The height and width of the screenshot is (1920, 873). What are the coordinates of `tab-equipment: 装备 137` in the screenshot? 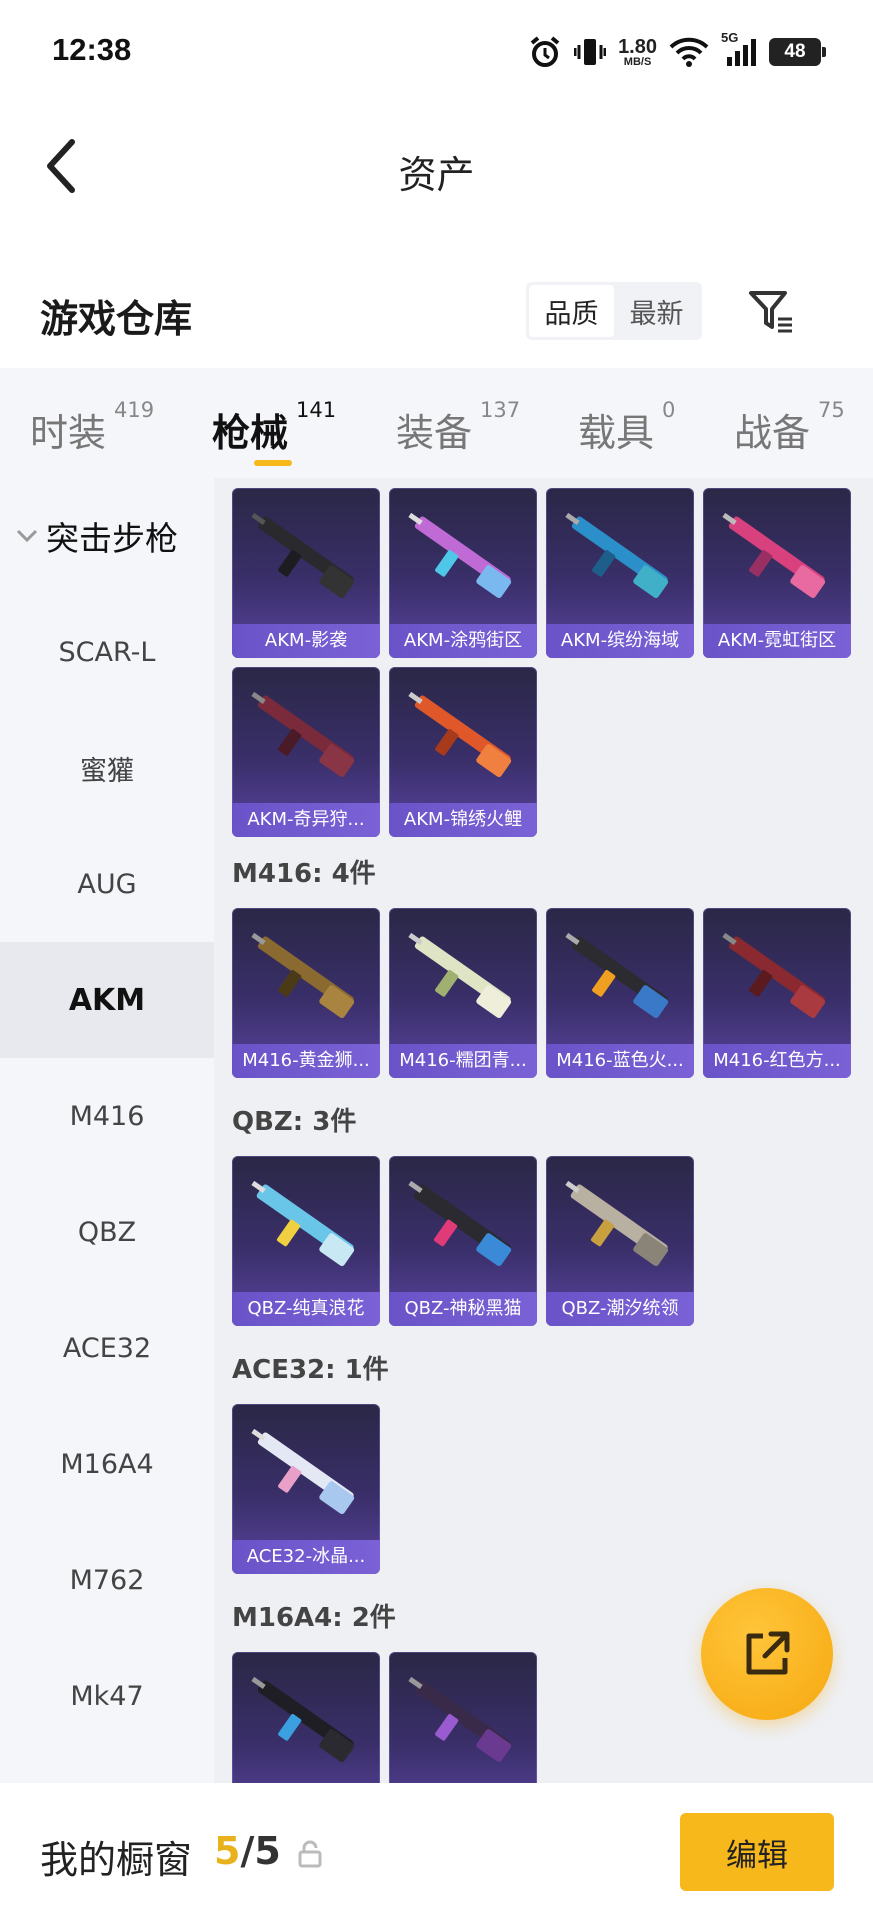 It's located at (458, 427).